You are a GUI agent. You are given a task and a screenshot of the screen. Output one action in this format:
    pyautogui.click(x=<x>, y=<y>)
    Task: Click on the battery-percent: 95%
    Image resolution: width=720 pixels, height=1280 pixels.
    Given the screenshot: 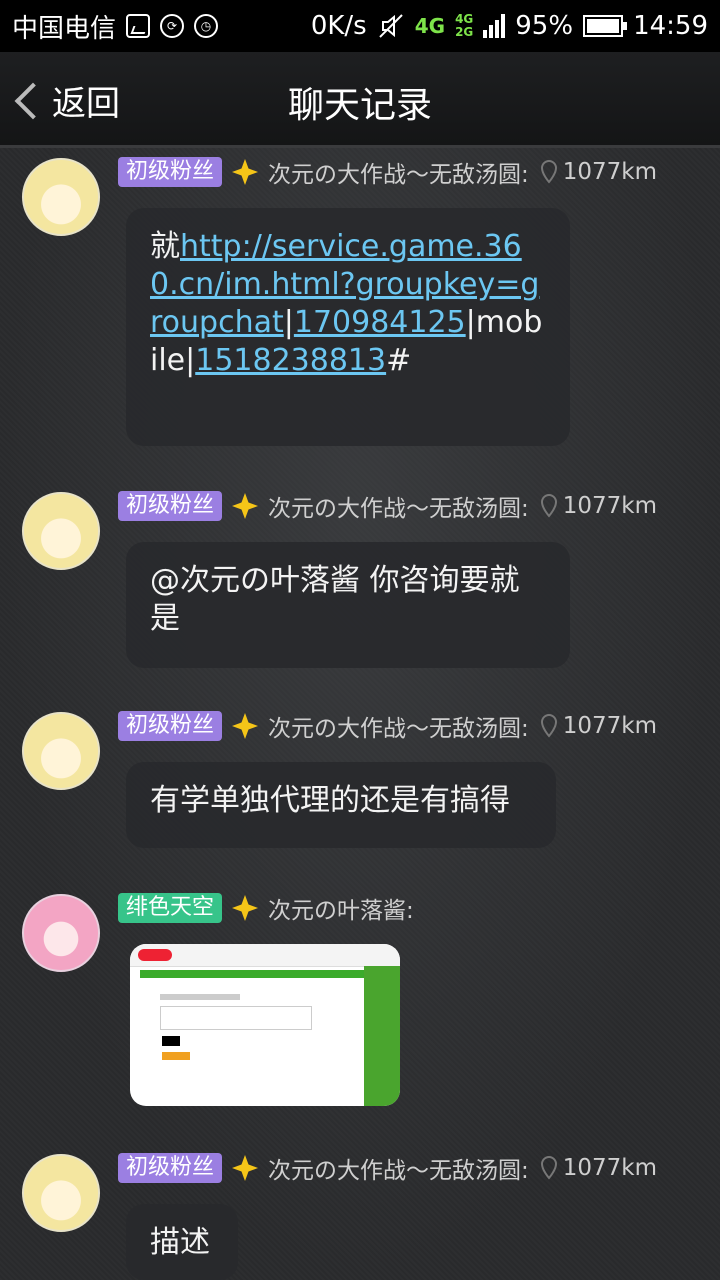 What is the action you would take?
    pyautogui.click(x=544, y=26)
    